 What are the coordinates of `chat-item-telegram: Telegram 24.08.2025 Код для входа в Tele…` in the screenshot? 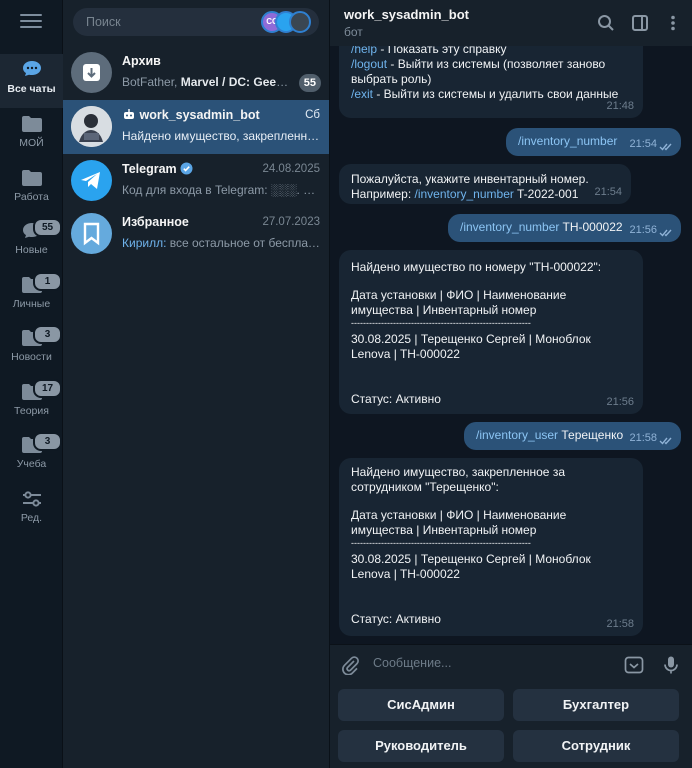 It's located at (196, 181).